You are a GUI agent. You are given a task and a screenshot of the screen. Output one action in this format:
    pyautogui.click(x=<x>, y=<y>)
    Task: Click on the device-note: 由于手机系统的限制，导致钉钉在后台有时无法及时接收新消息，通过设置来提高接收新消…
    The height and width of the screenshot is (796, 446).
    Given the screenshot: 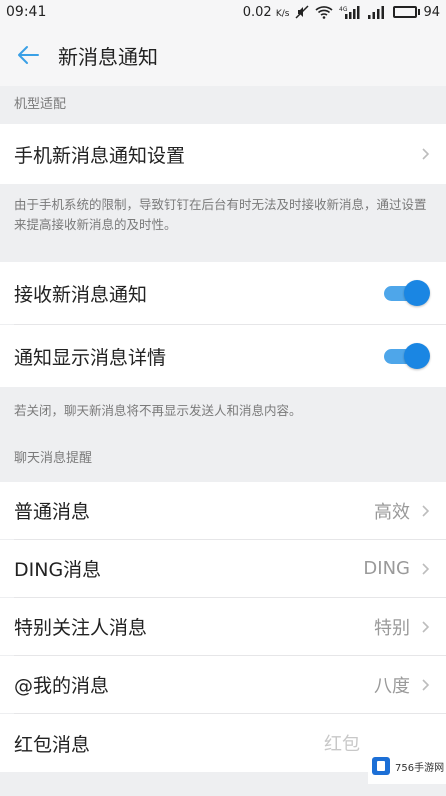 What is the action you would take?
    pyautogui.click(x=220, y=214)
    